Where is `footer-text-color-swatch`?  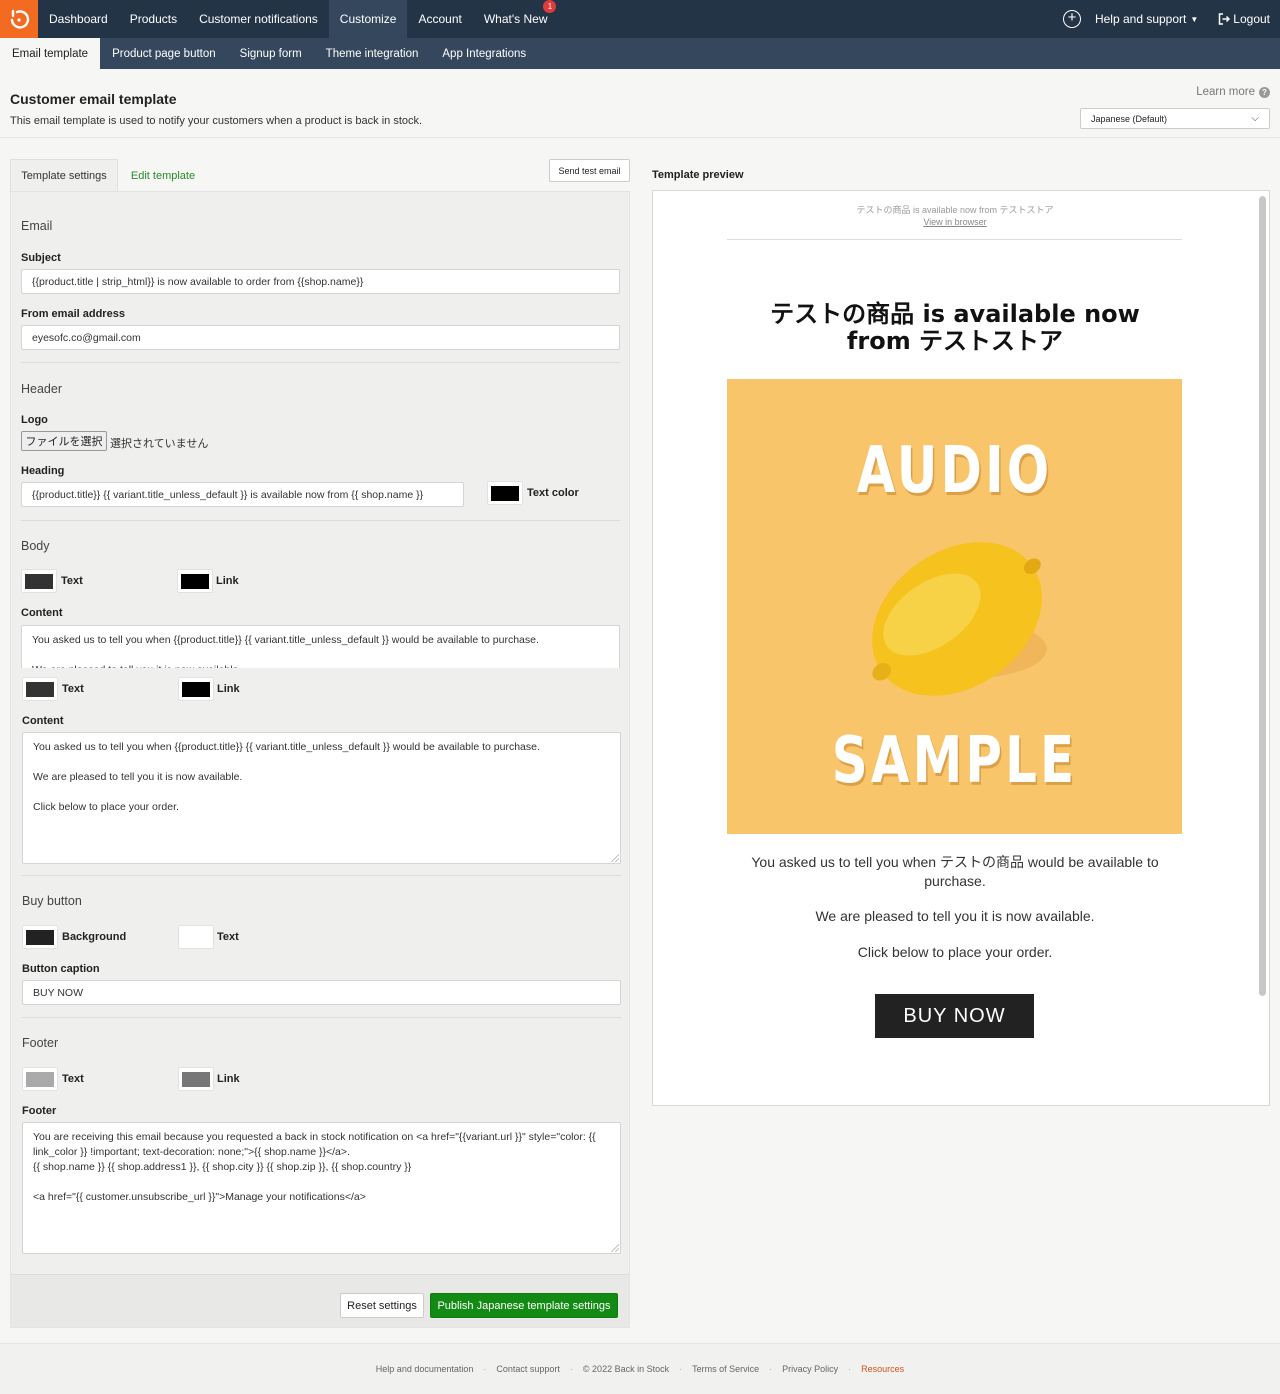
footer-text-color-swatch is located at coordinates (40, 1079).